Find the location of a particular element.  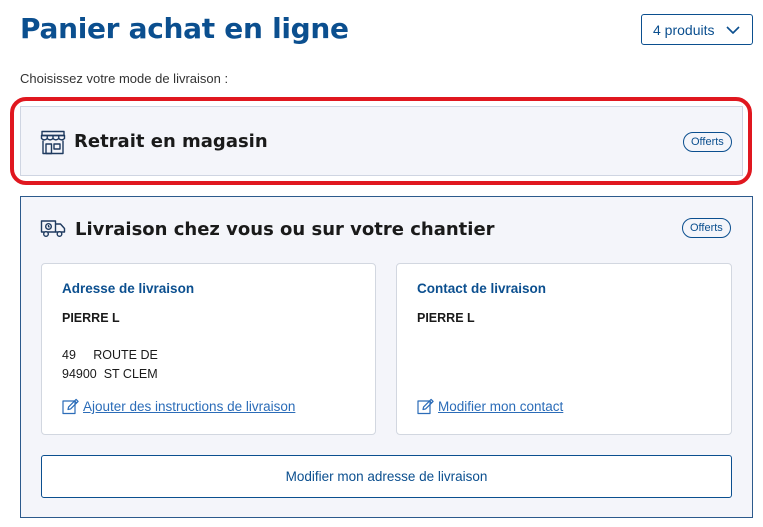

add-delivery-instructions-link: Ajouter des instructions de livraison is located at coordinates (178, 406).